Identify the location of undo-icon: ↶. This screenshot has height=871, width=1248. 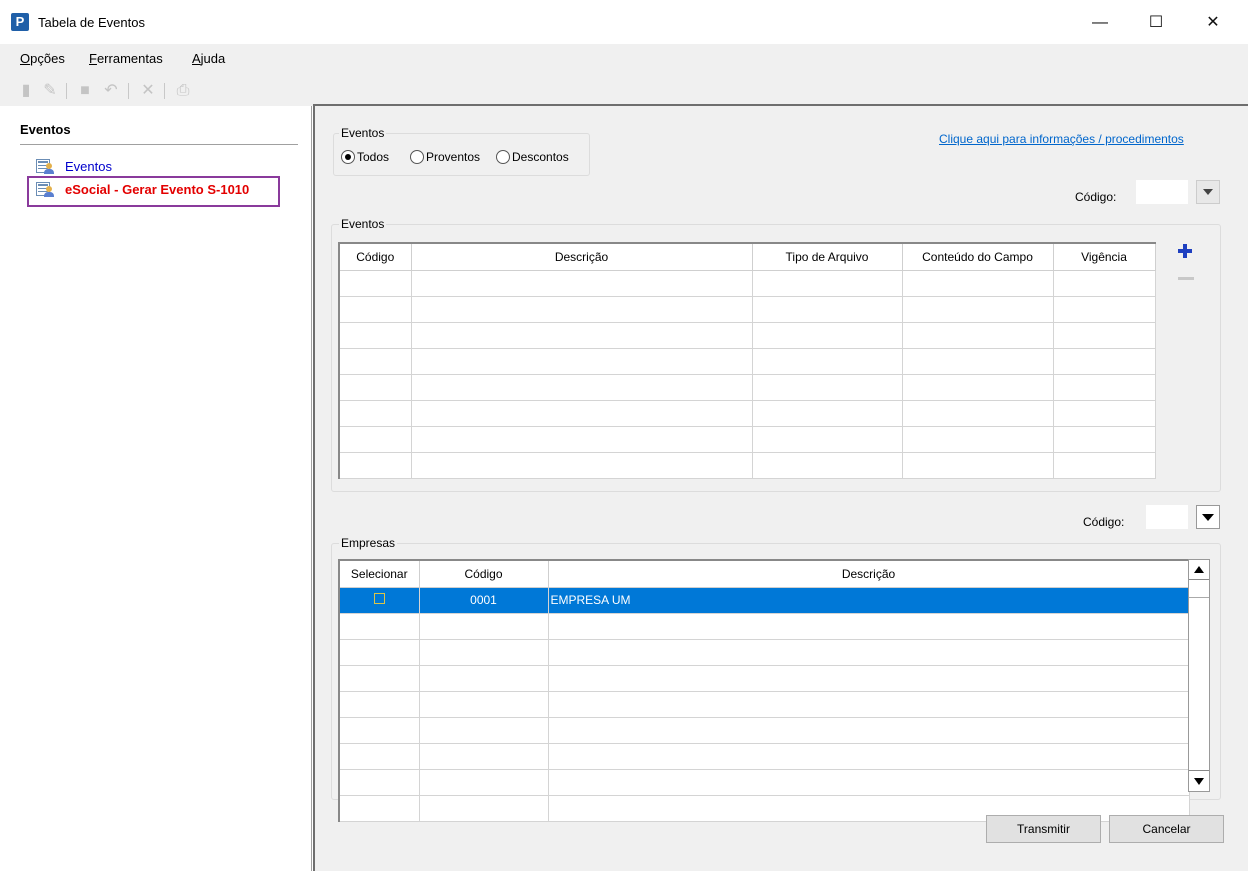
(111, 91).